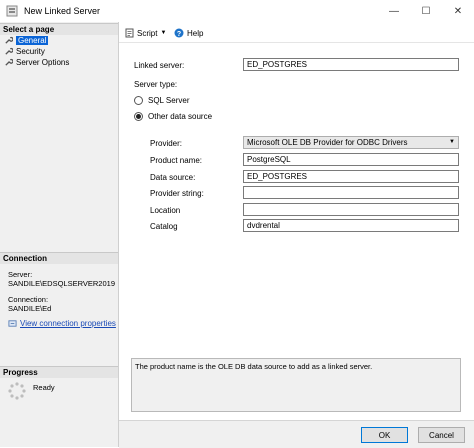 The height and width of the screenshot is (448, 474). Describe the element at coordinates (458, 11) in the screenshot. I see `close-button: ✕` at that location.